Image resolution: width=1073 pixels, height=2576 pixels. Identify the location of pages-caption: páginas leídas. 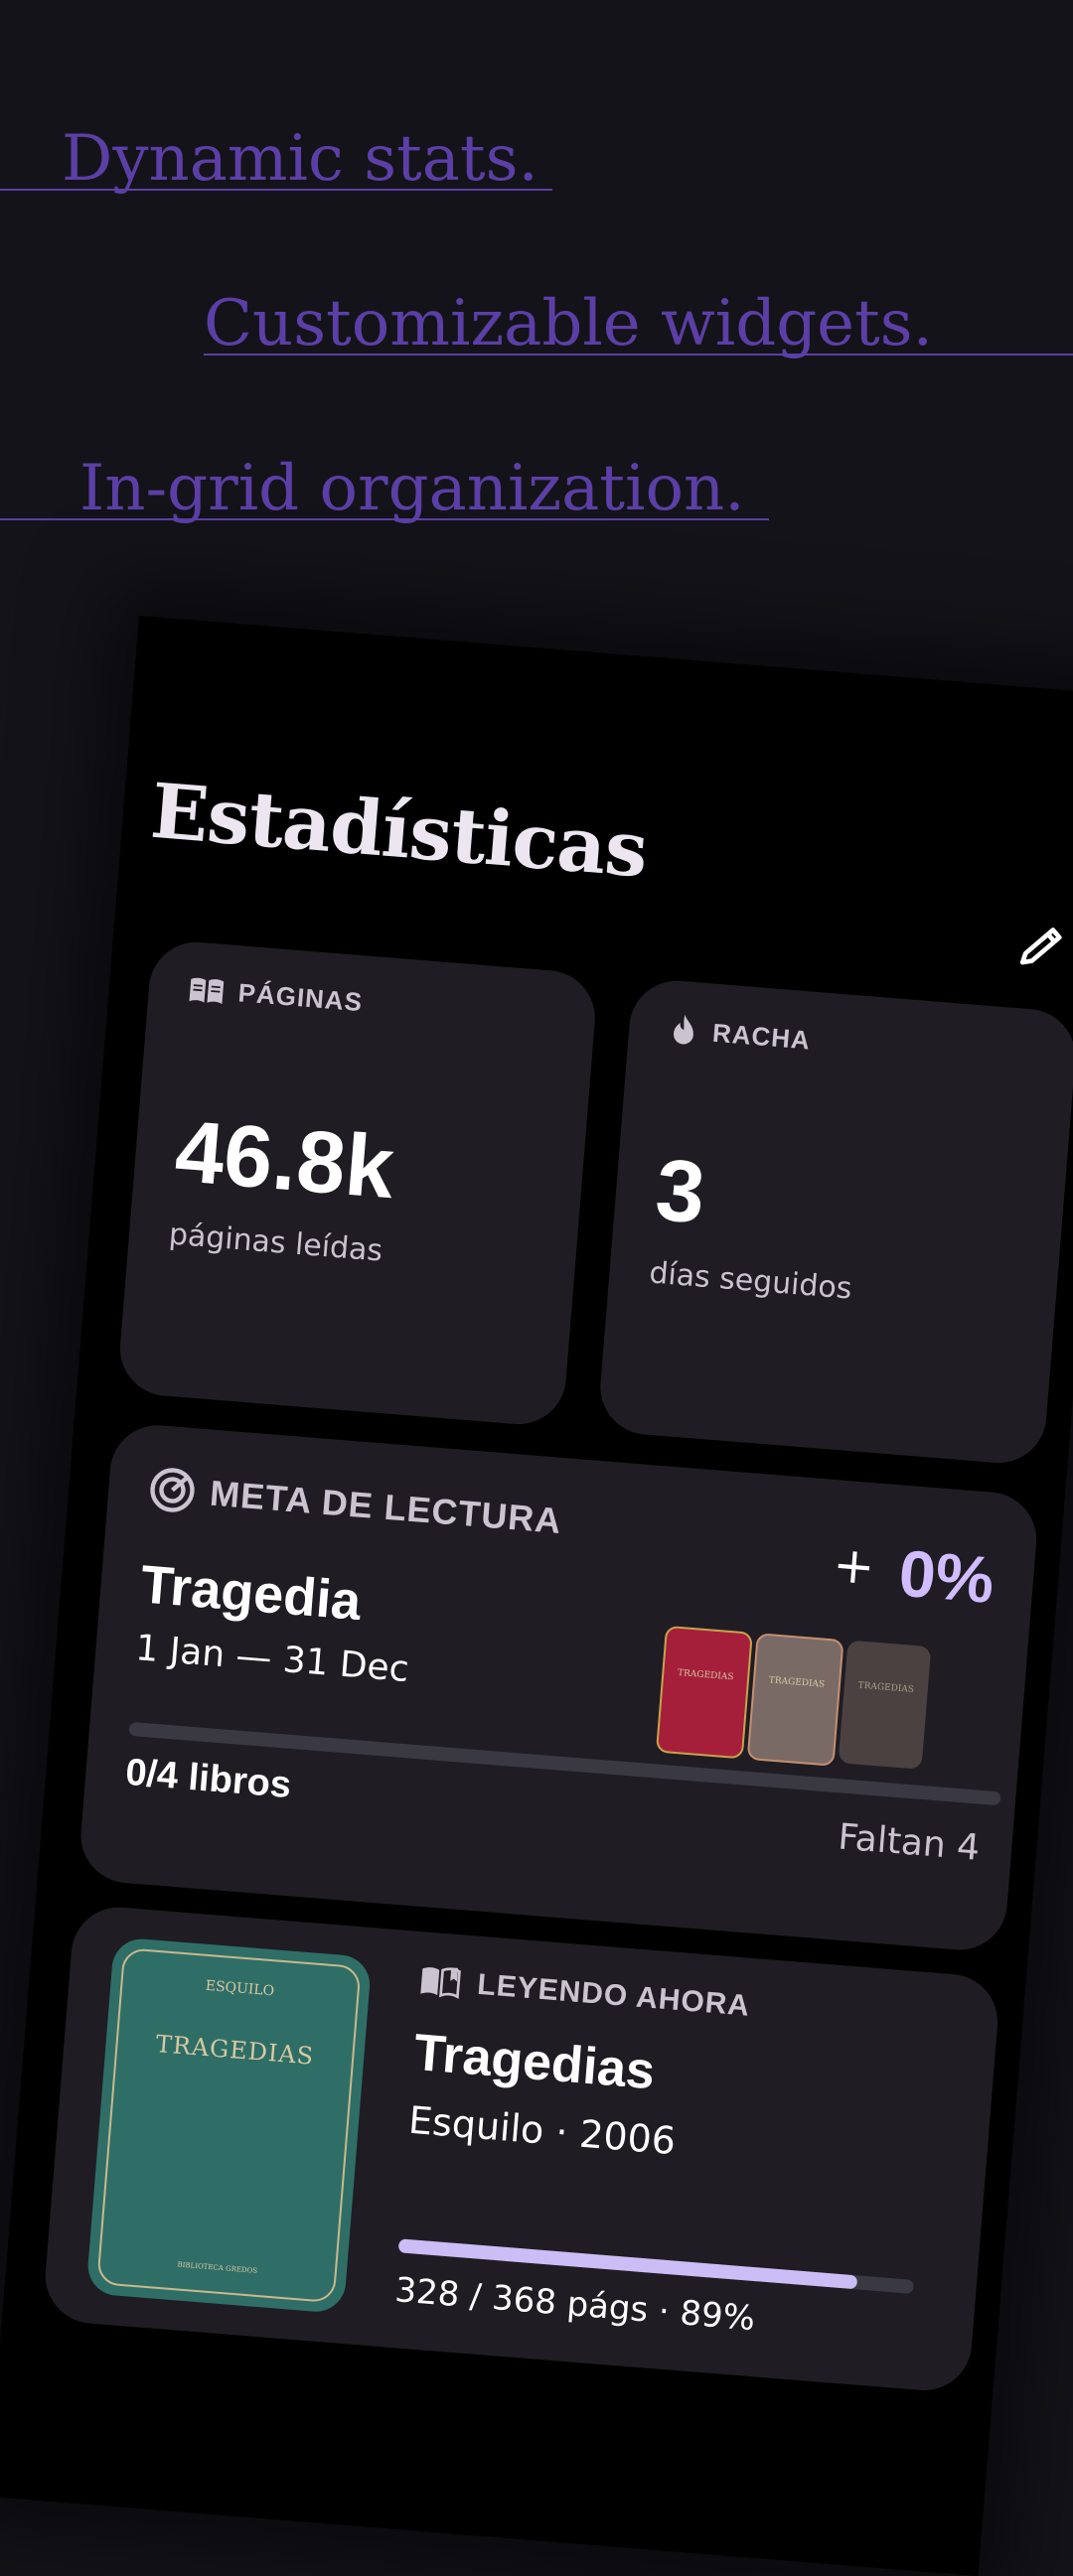
(275, 1243).